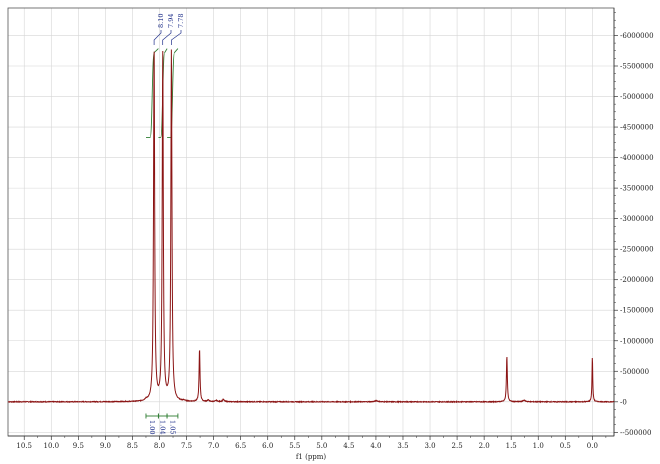 The width and height of the screenshot is (660, 464). I want to click on x-tick-label: 8.5, so click(132, 446).